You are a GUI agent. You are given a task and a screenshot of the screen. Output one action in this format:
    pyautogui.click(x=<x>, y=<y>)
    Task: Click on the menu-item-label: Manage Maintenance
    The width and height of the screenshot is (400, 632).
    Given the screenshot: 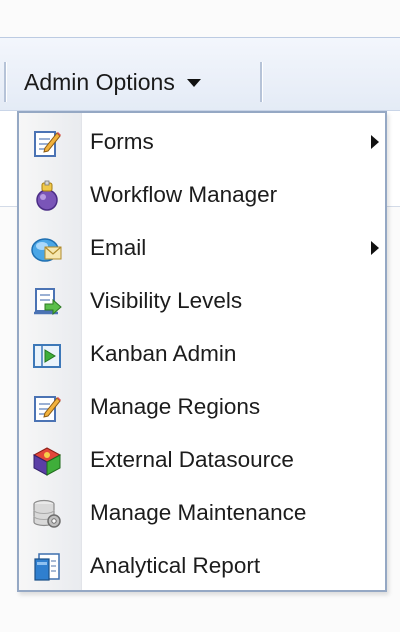 What is the action you would take?
    pyautogui.click(x=198, y=512)
    